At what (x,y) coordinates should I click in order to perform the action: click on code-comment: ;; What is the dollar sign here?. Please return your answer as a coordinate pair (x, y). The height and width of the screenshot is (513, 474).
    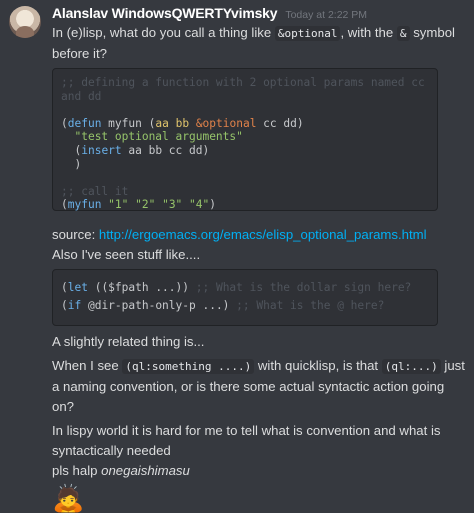
    Looking at the image, I should click on (303, 287).